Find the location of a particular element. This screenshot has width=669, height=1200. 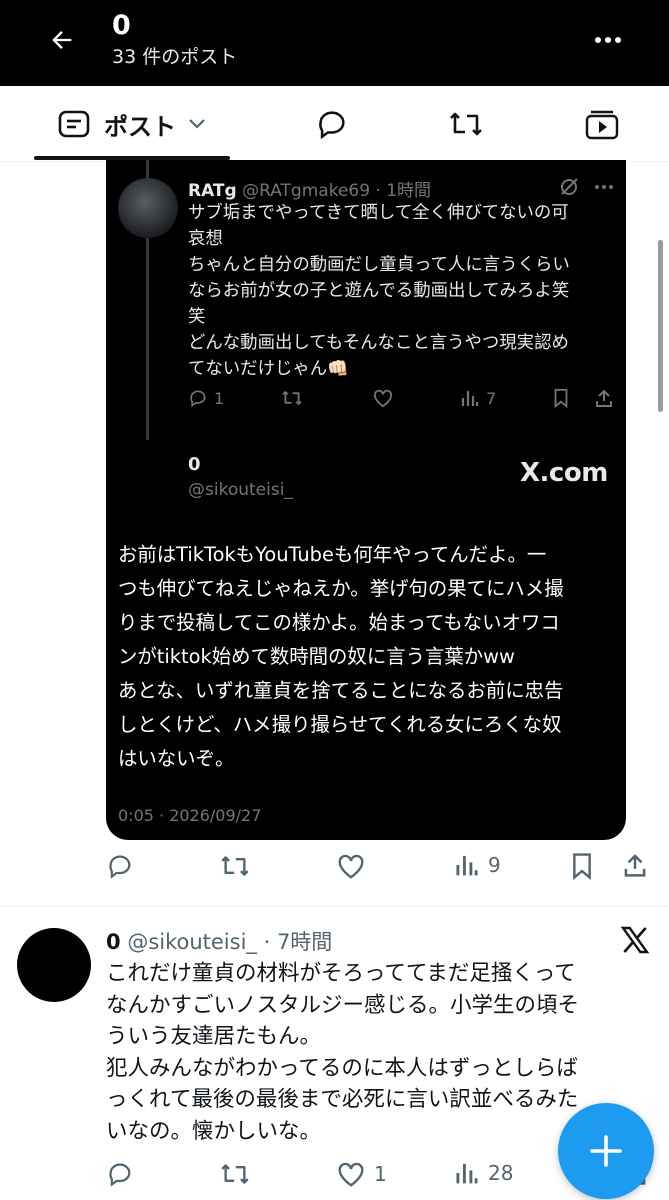

caption-line: お前はTikTokもYouTubeも何年やってんだよ。一 is located at coordinates (332, 554).